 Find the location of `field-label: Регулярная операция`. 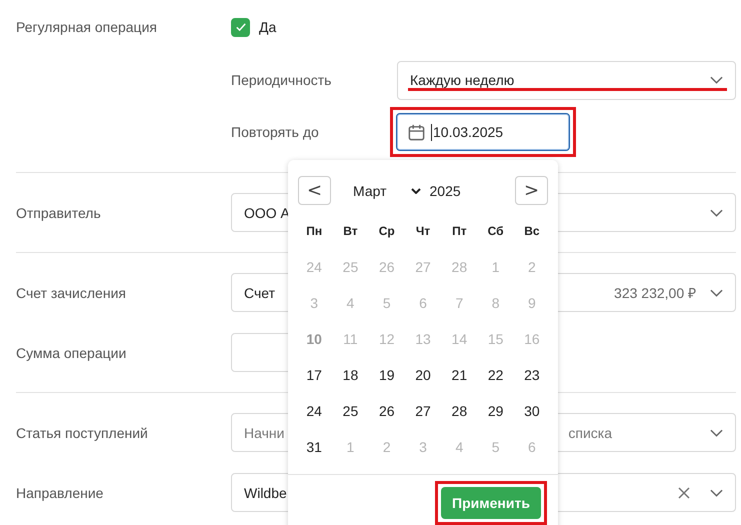

field-label: Регулярная операция is located at coordinates (87, 27).